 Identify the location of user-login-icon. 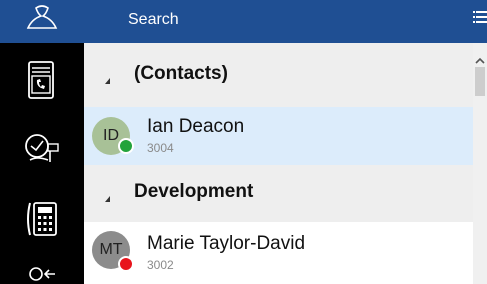
(42, 272).